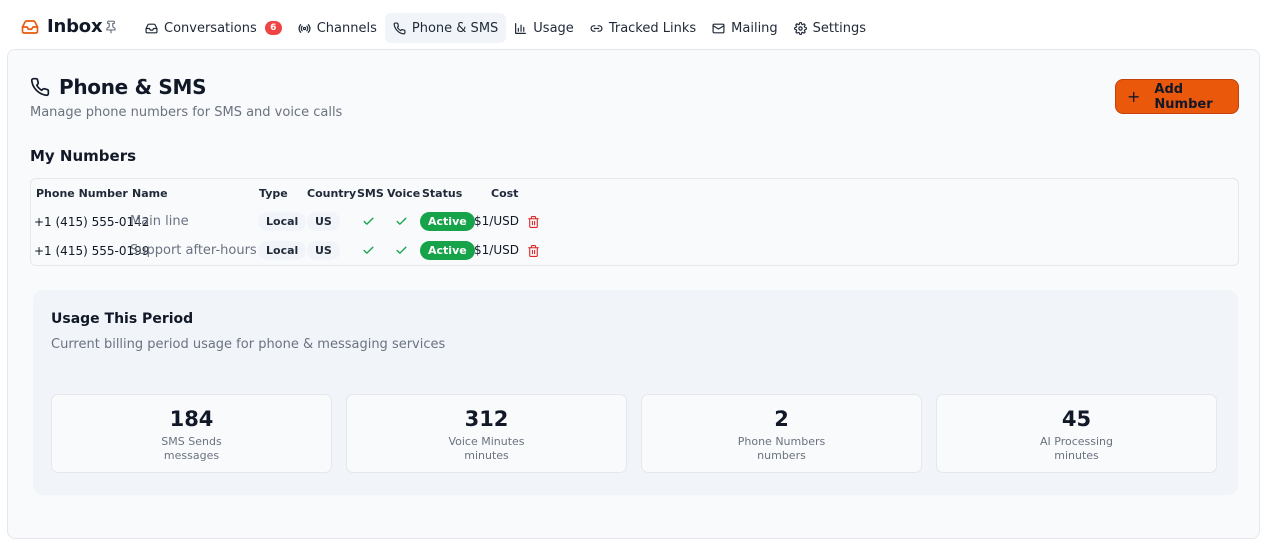 The width and height of the screenshot is (1267, 546). I want to click on tab-label: Phone & SMS, so click(455, 28).